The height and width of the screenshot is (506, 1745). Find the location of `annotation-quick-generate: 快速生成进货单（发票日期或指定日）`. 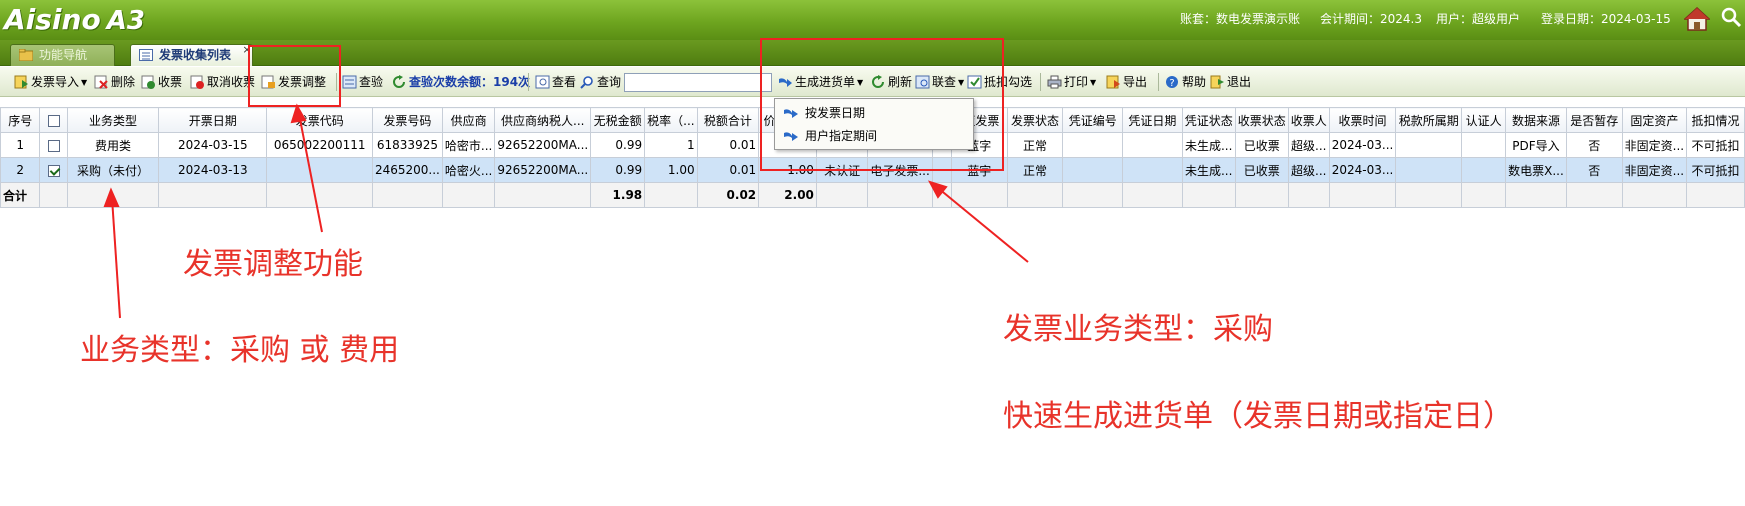

annotation-quick-generate: 快速生成进货单（发票日期或指定日） is located at coordinates (1258, 416).